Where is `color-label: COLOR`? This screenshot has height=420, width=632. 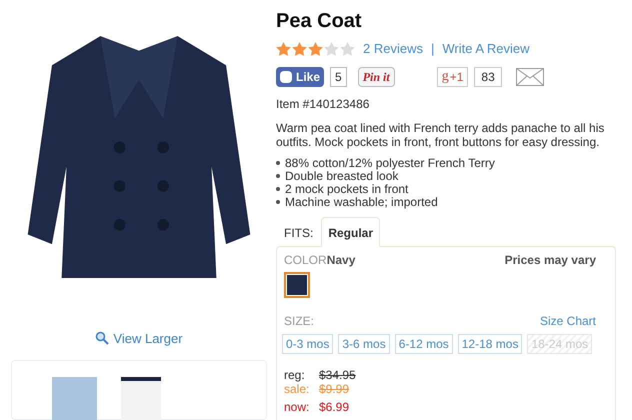 color-label: COLOR is located at coordinates (305, 260).